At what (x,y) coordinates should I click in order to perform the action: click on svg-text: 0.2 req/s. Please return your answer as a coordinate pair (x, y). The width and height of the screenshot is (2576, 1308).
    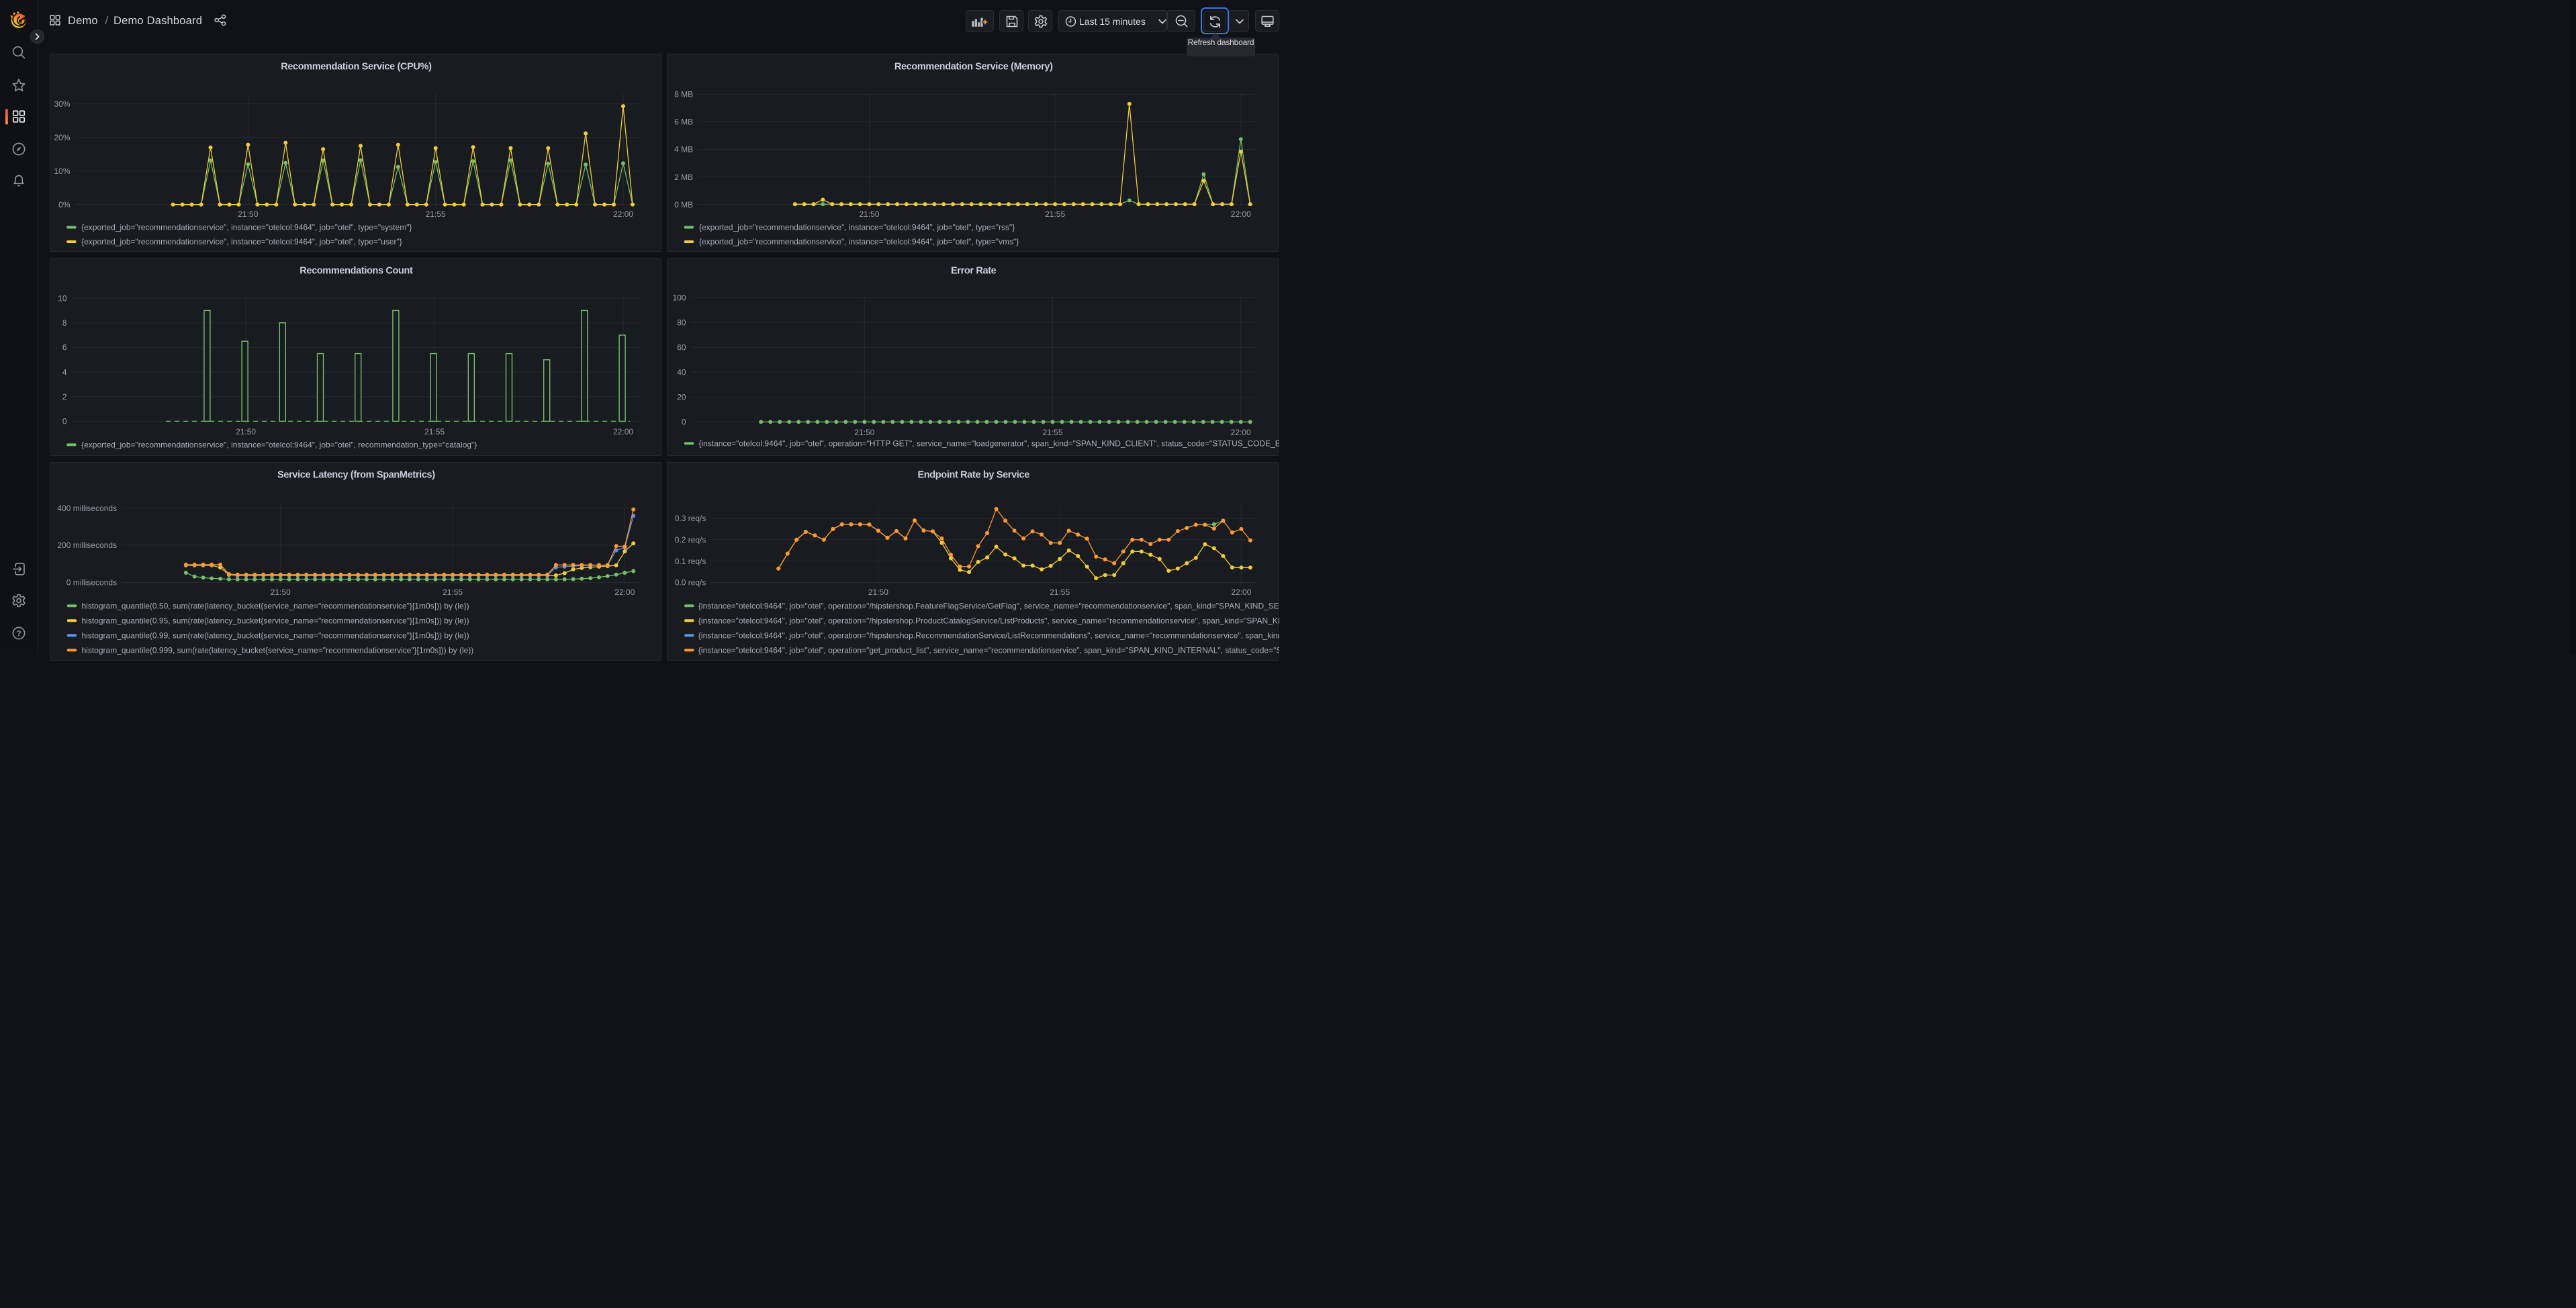
    Looking at the image, I should click on (690, 540).